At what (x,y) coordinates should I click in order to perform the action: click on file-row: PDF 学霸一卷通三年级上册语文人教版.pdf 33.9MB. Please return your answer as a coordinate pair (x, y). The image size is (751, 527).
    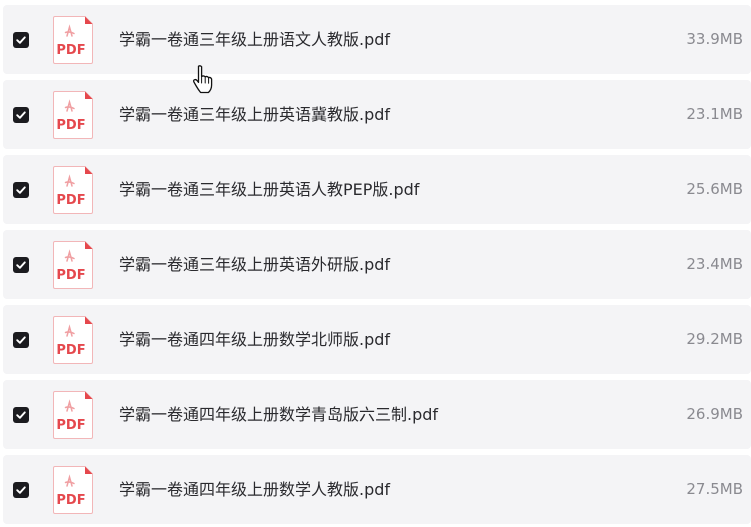
    Looking at the image, I should click on (377, 39).